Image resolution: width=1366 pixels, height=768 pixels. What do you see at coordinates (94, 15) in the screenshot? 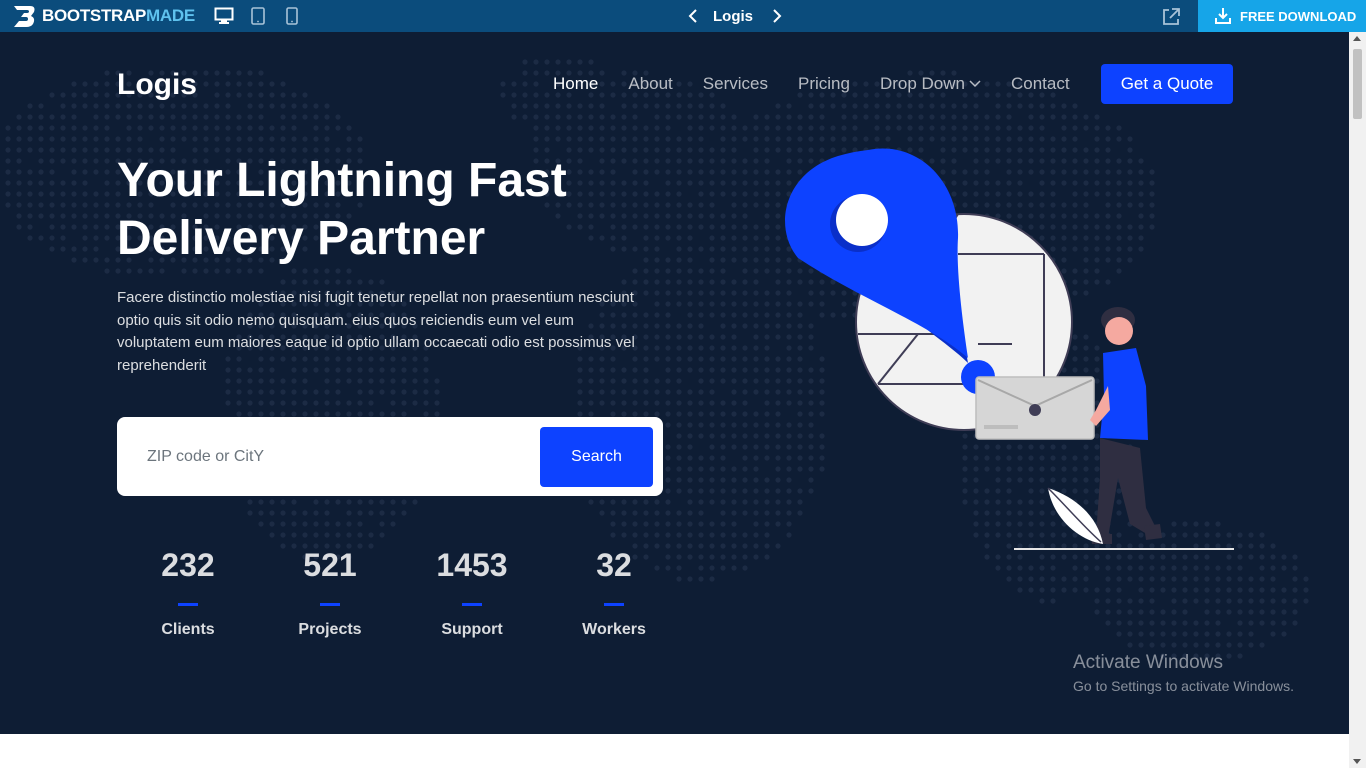
I see `brand-main-text: BOOTSTRAP` at bounding box center [94, 15].